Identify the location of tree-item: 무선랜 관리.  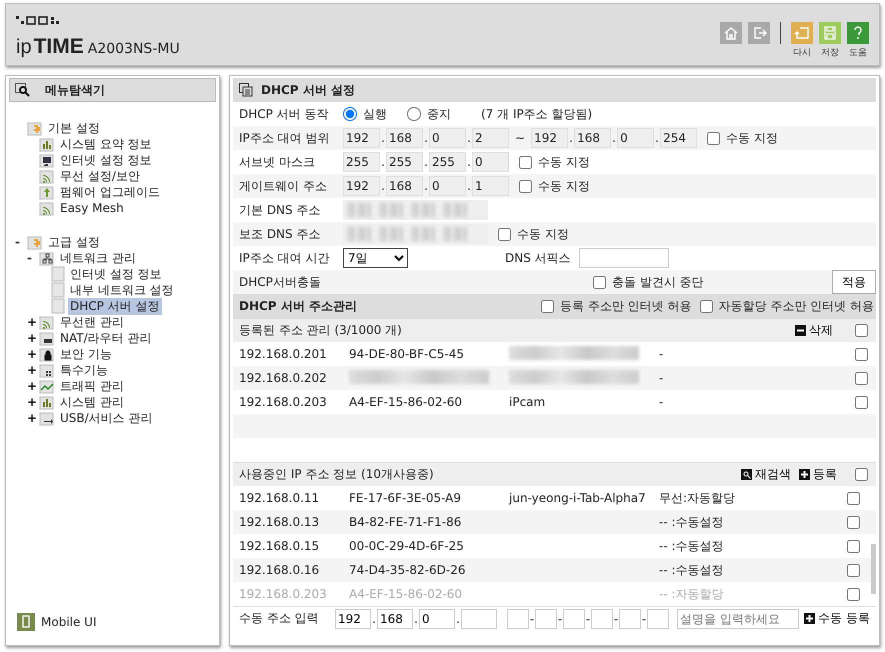
(92, 322).